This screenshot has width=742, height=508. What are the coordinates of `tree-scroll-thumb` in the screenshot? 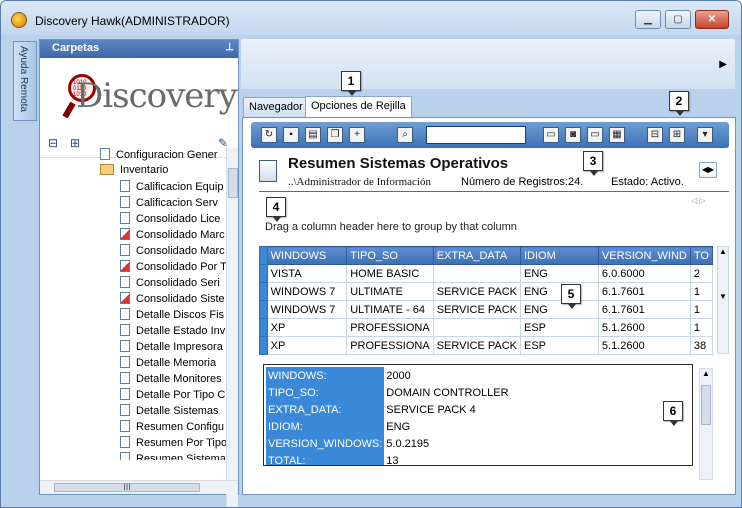 It's located at (233, 183).